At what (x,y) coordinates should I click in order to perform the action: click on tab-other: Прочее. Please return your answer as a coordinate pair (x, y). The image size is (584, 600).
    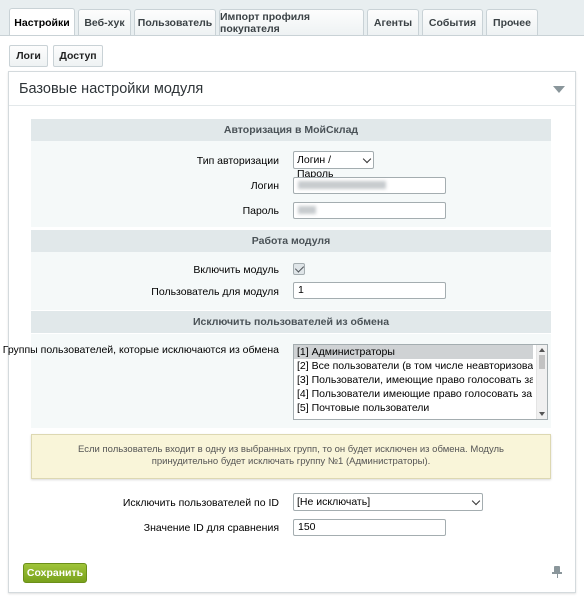
    Looking at the image, I should click on (512, 22).